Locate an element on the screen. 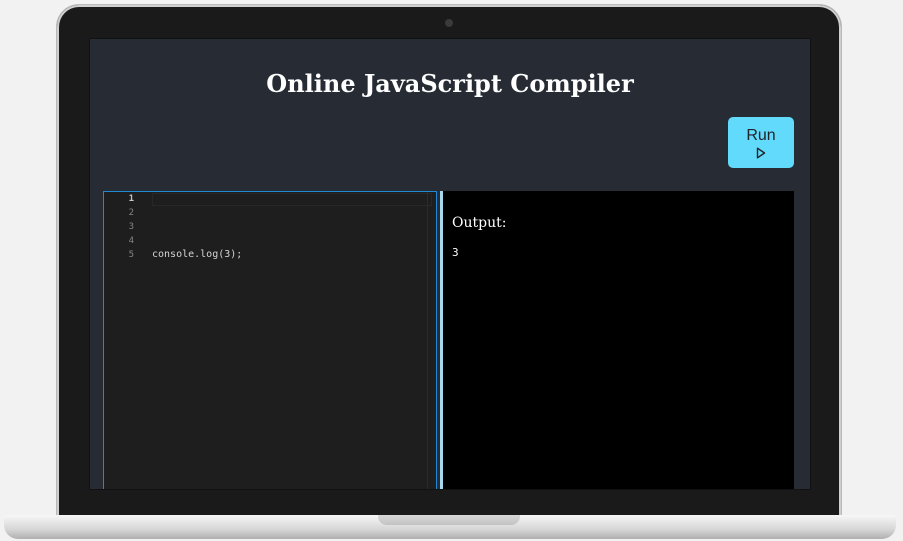  laptop-hinge-notch is located at coordinates (449, 520).